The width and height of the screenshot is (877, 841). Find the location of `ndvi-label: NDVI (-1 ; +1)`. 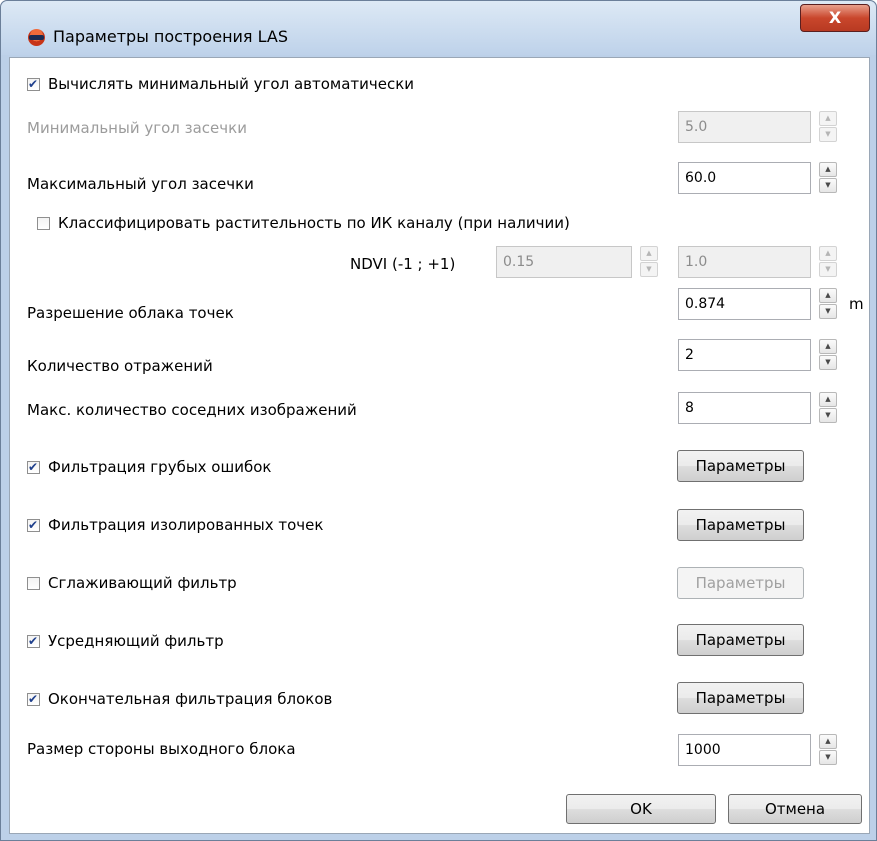

ndvi-label: NDVI (-1 ; +1) is located at coordinates (403, 264).